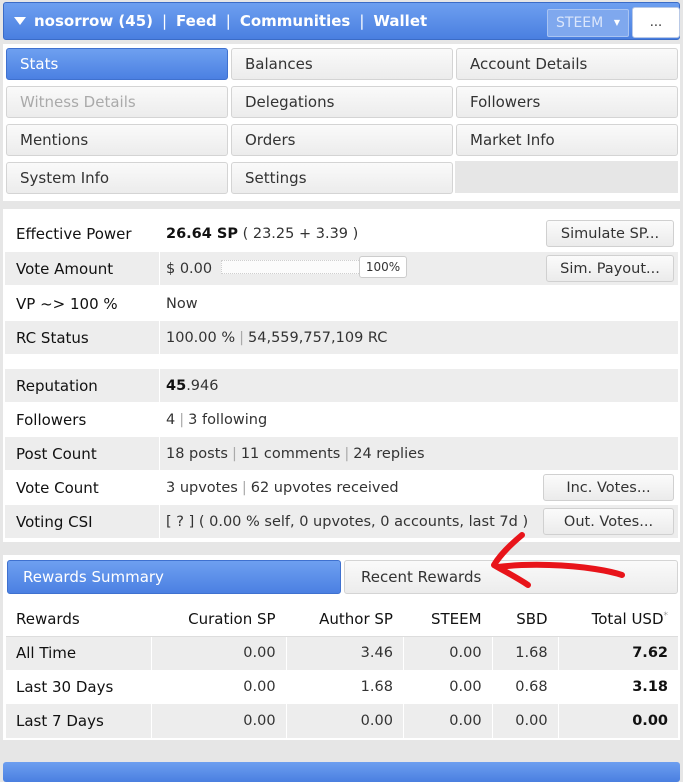  I want to click on collapse-triangle-icon, so click(20, 21).